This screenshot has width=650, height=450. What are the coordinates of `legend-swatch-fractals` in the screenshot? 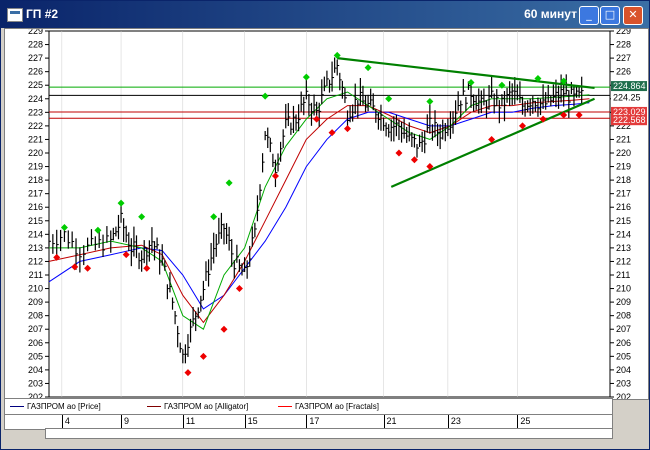 It's located at (285, 407).